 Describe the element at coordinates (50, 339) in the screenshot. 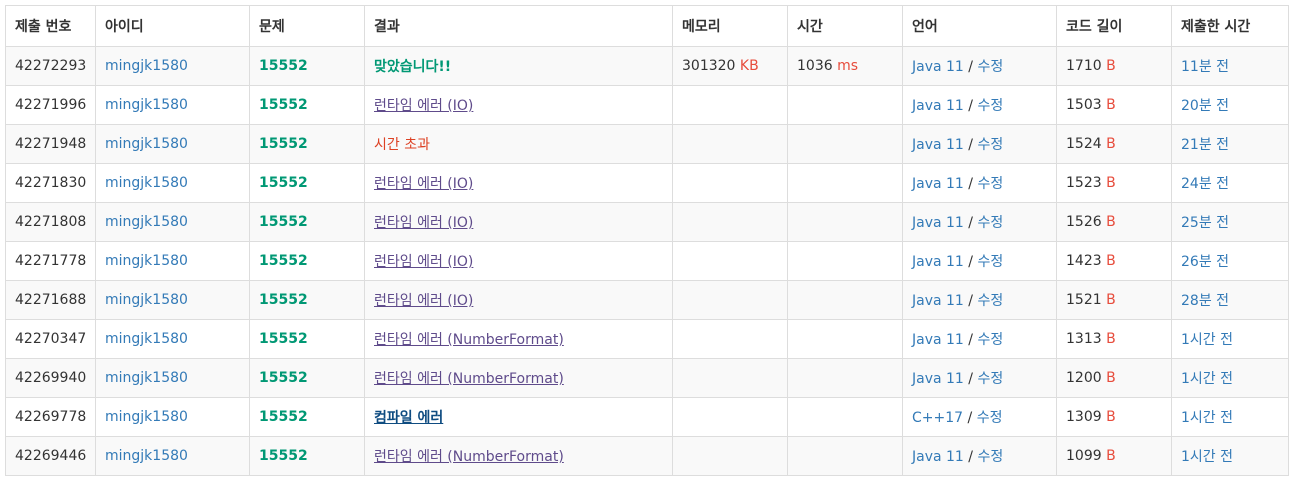

I see `submission-id-cell: 42270347` at that location.